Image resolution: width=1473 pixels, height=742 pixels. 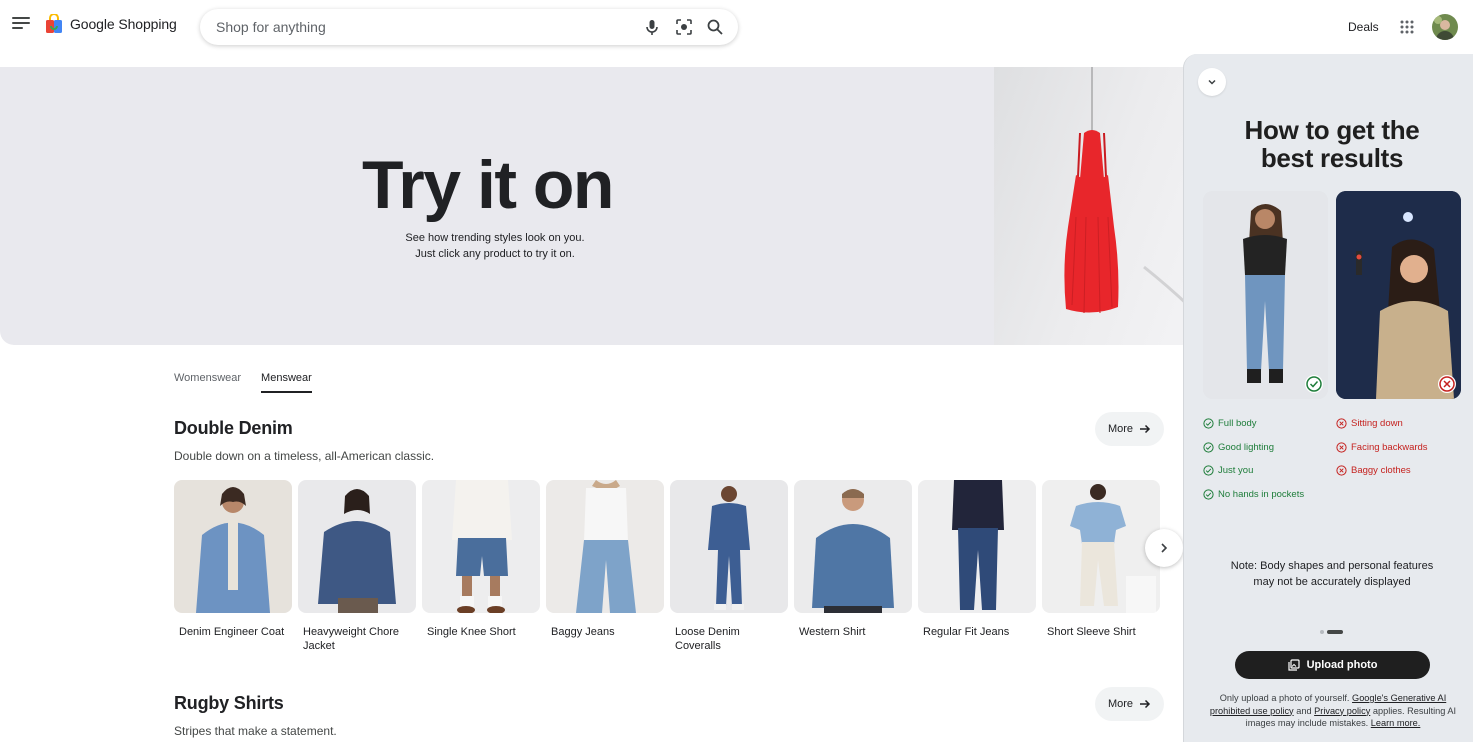 I want to click on pager-dot-active, so click(x=1335, y=632).